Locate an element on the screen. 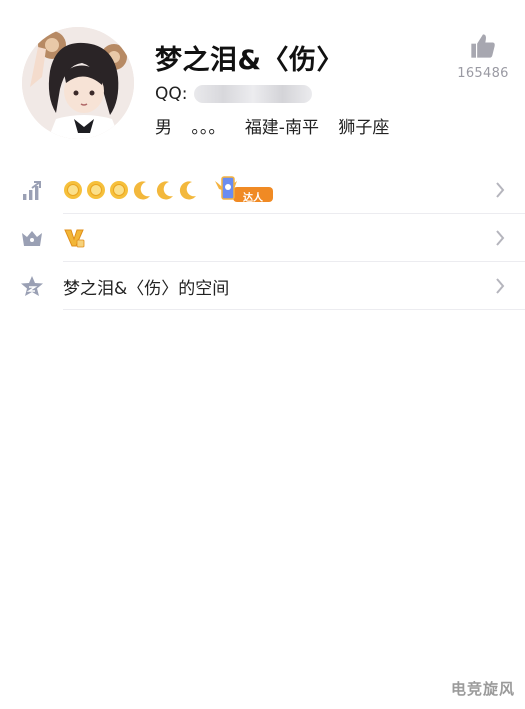  qzone-label: 梦之泪&〈伤〉的空间 is located at coordinates (146, 288).